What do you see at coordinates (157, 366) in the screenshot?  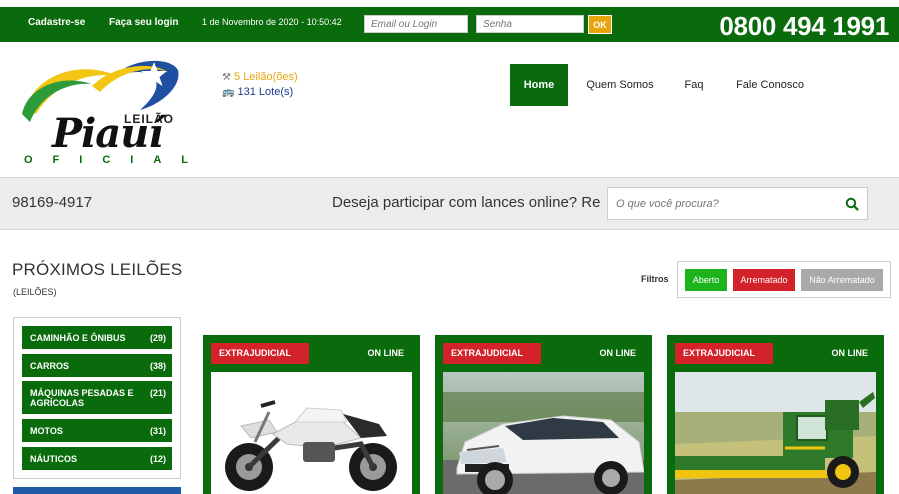 I see `category-count: (38)` at bounding box center [157, 366].